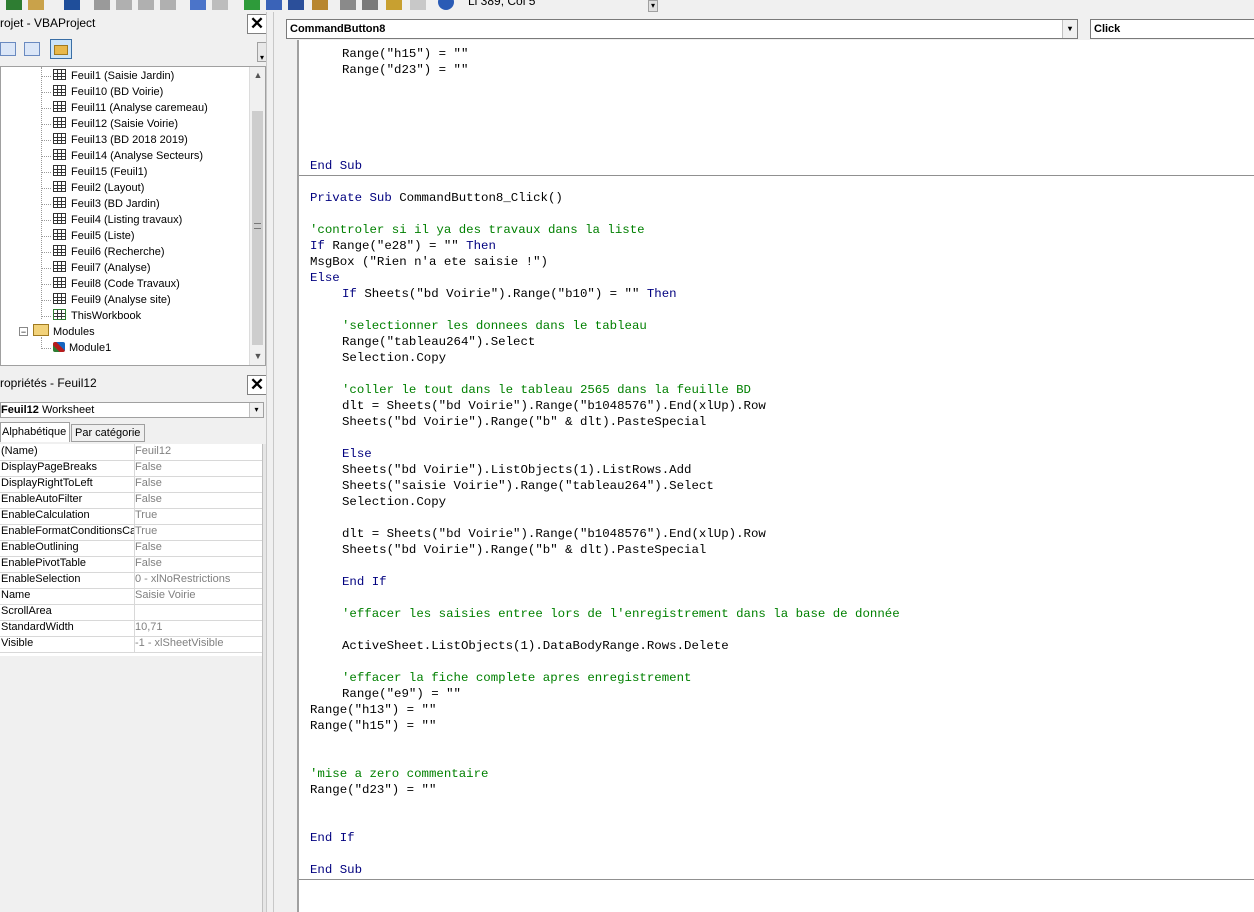 The height and width of the screenshot is (912, 1254). I want to click on code-margin, so click(286, 476).